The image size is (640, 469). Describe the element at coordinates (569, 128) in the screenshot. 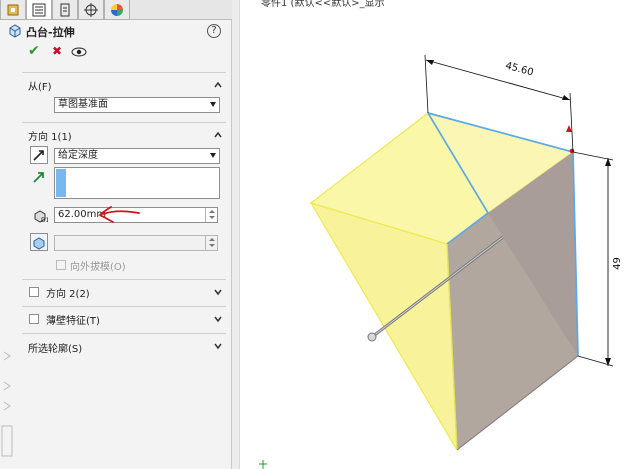

I see `red-handle-icon` at that location.